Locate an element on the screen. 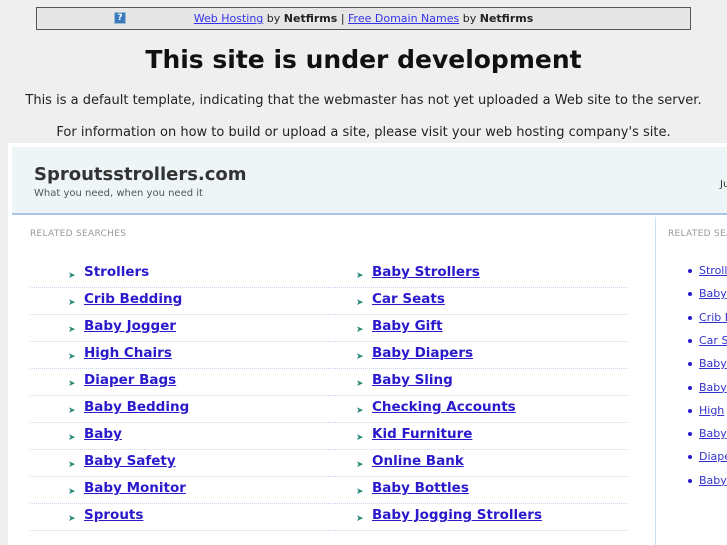 This screenshot has width=727, height=545. search-link: Baby Safety is located at coordinates (130, 461).